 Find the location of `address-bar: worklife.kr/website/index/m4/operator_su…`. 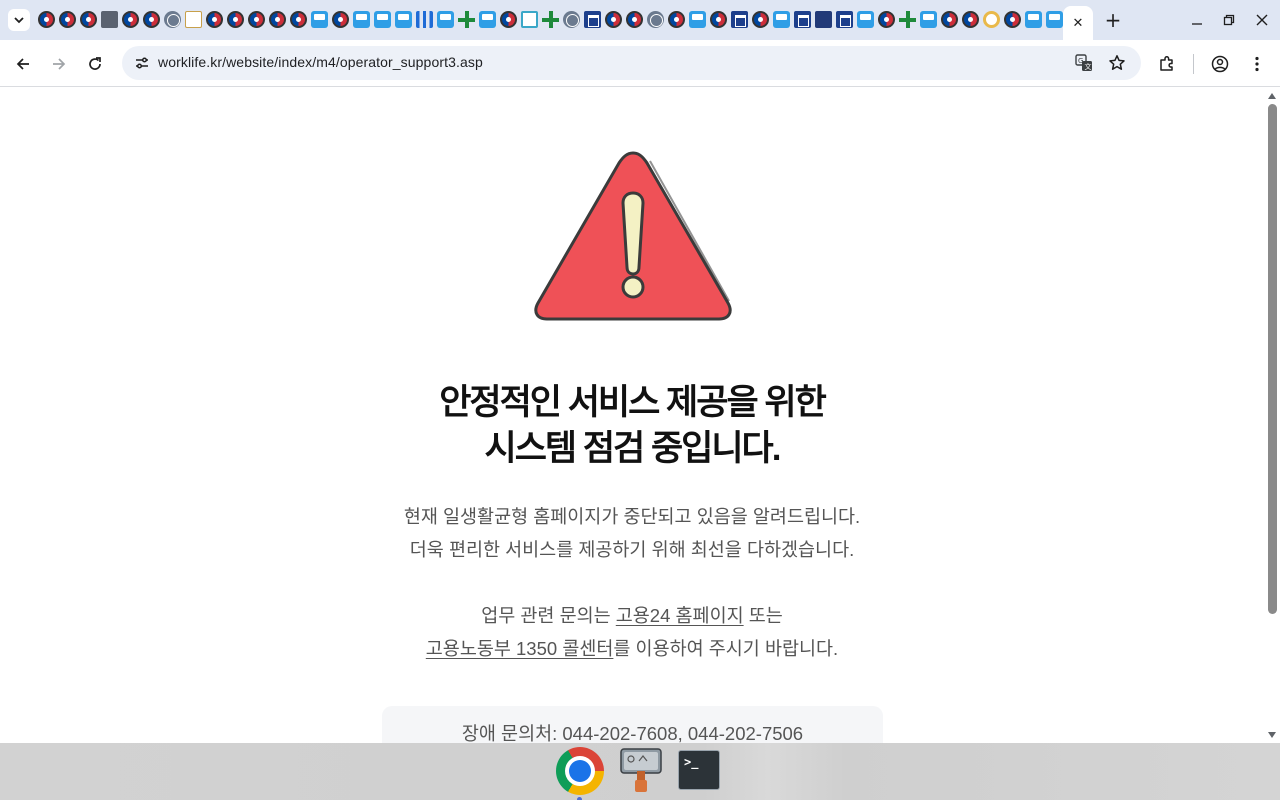

address-bar: worklife.kr/website/index/m4/operator_su… is located at coordinates (631, 63).